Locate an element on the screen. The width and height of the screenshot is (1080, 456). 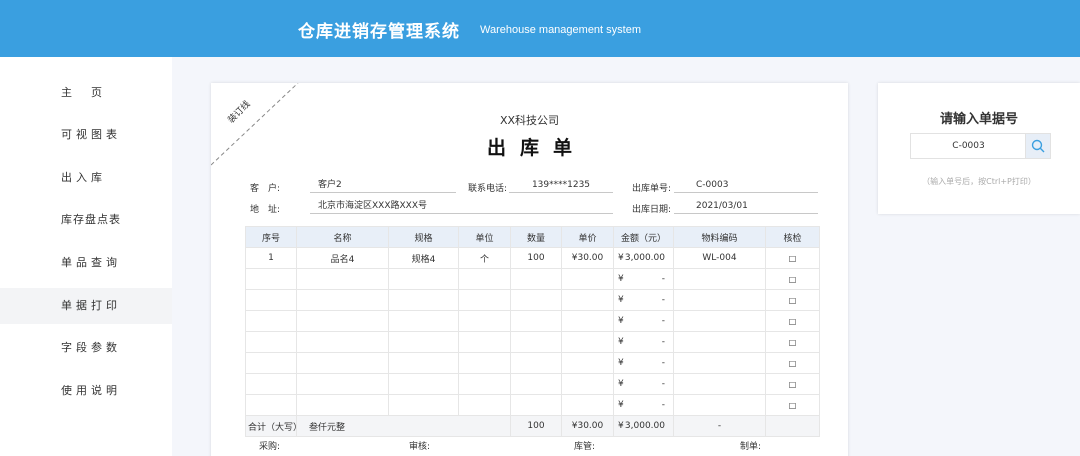
sidebar-item-charts: 可视图表 is located at coordinates (86, 135).